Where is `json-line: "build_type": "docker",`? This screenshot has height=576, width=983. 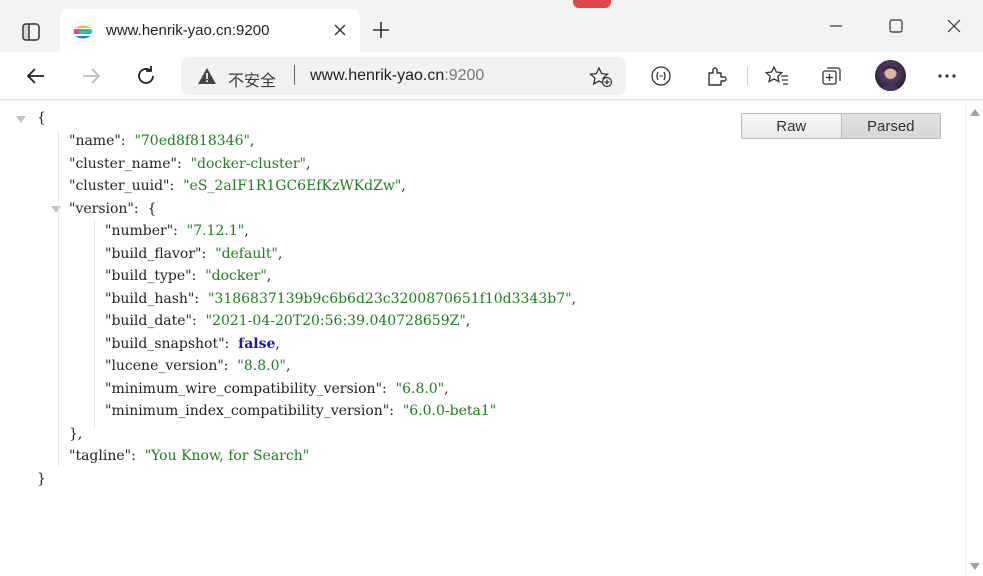 json-line: "build_type": "docker", is located at coordinates (188, 276).